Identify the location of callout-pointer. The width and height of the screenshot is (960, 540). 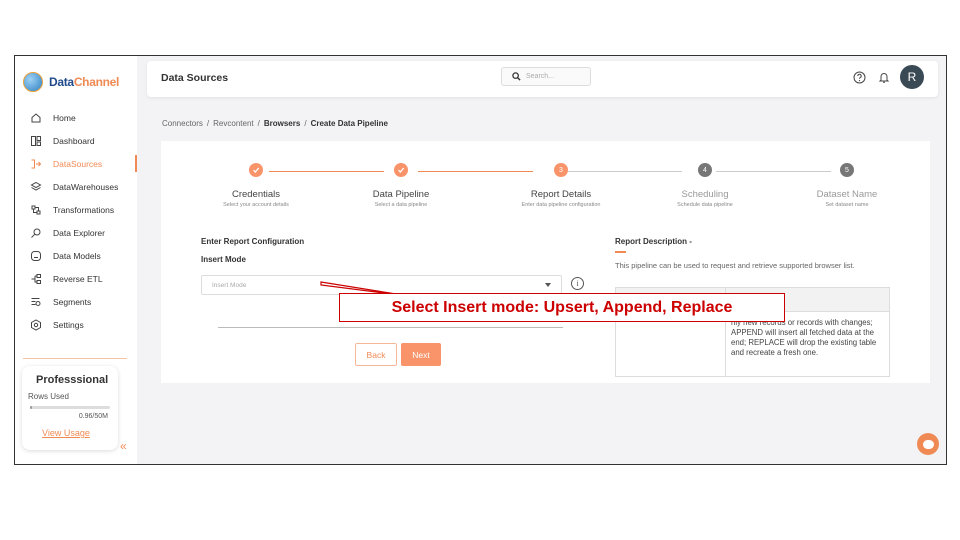
(368, 289).